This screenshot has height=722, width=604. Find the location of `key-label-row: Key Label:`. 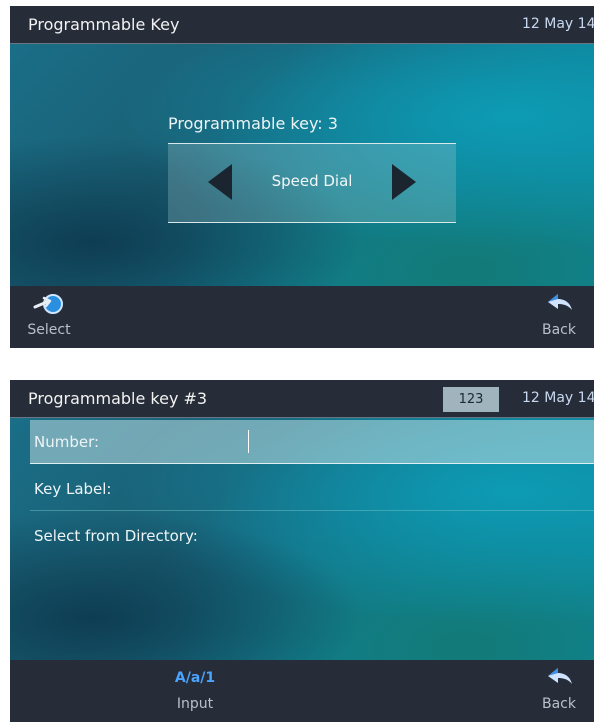

key-label-row: Key Label: is located at coordinates (312, 489).